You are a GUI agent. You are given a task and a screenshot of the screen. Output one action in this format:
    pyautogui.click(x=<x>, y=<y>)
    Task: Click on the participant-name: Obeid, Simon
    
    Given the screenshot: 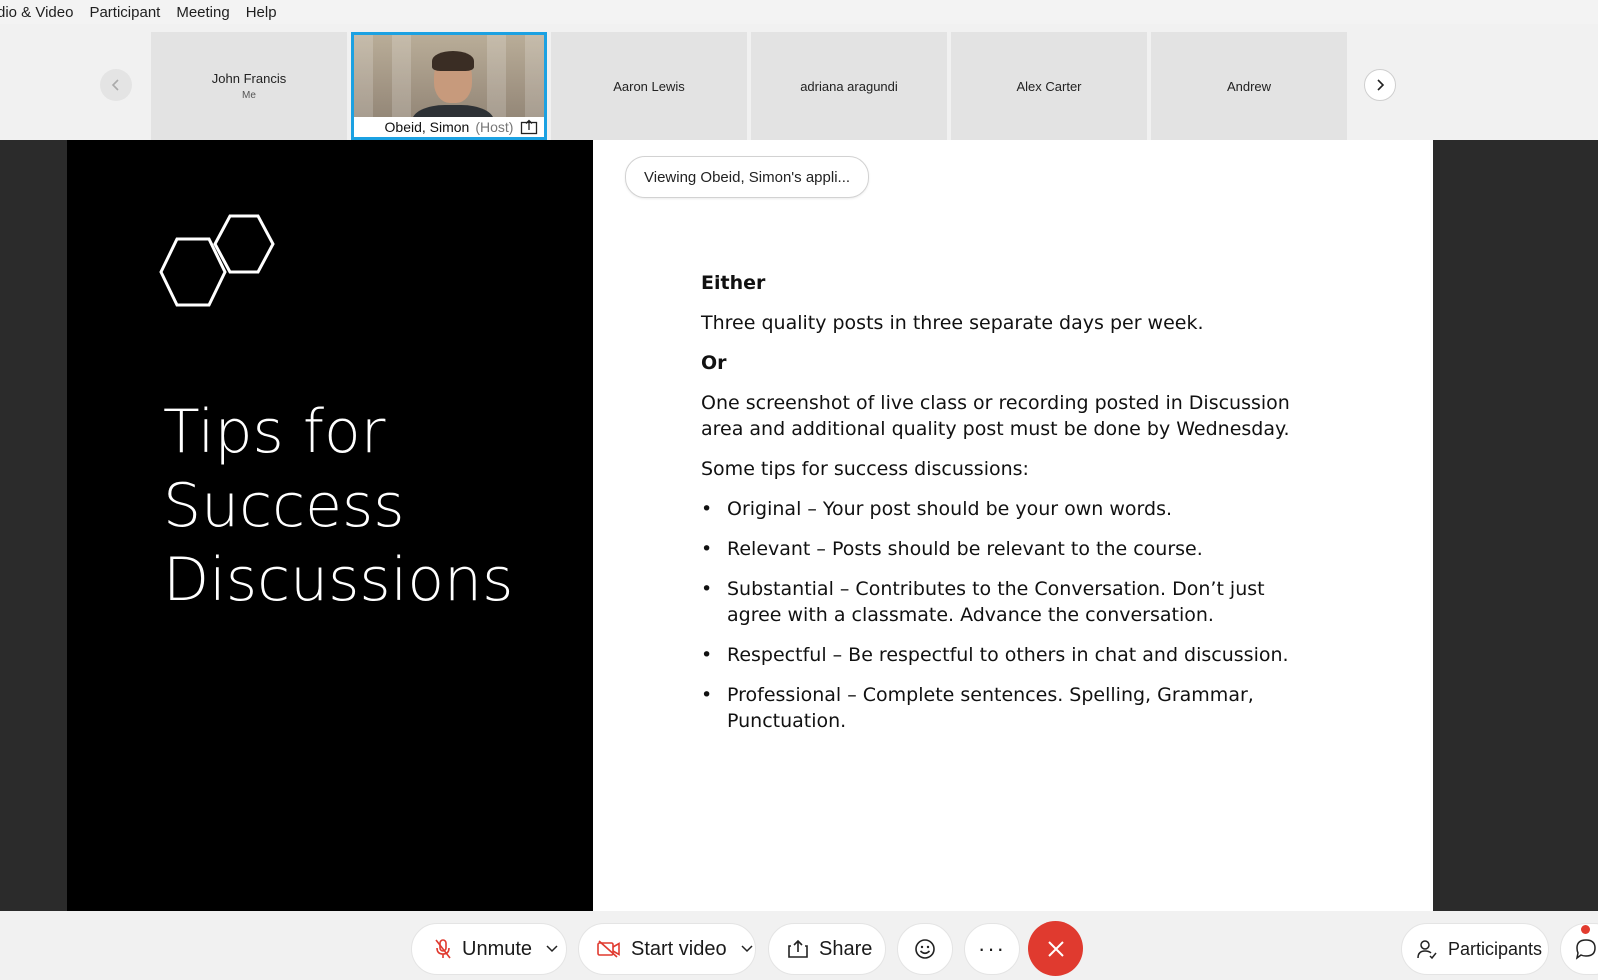 What is the action you would take?
    pyautogui.click(x=427, y=127)
    